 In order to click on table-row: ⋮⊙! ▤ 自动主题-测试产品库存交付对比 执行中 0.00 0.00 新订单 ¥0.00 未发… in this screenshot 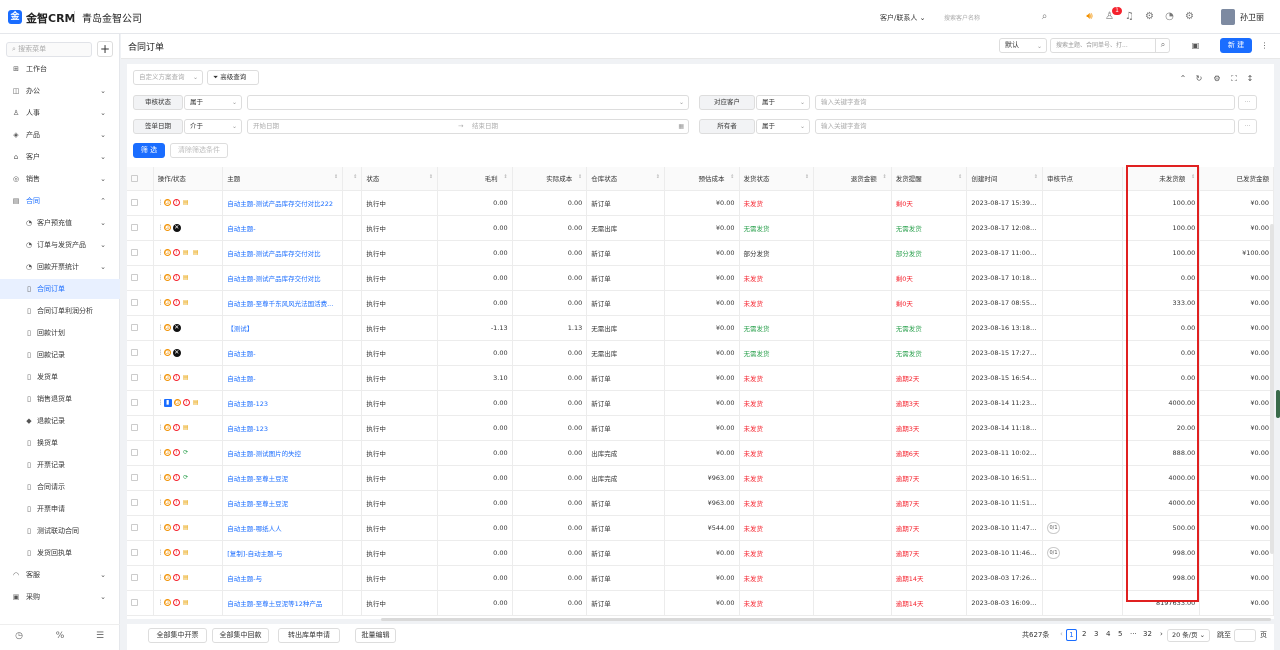, I will do `click(700, 278)`.